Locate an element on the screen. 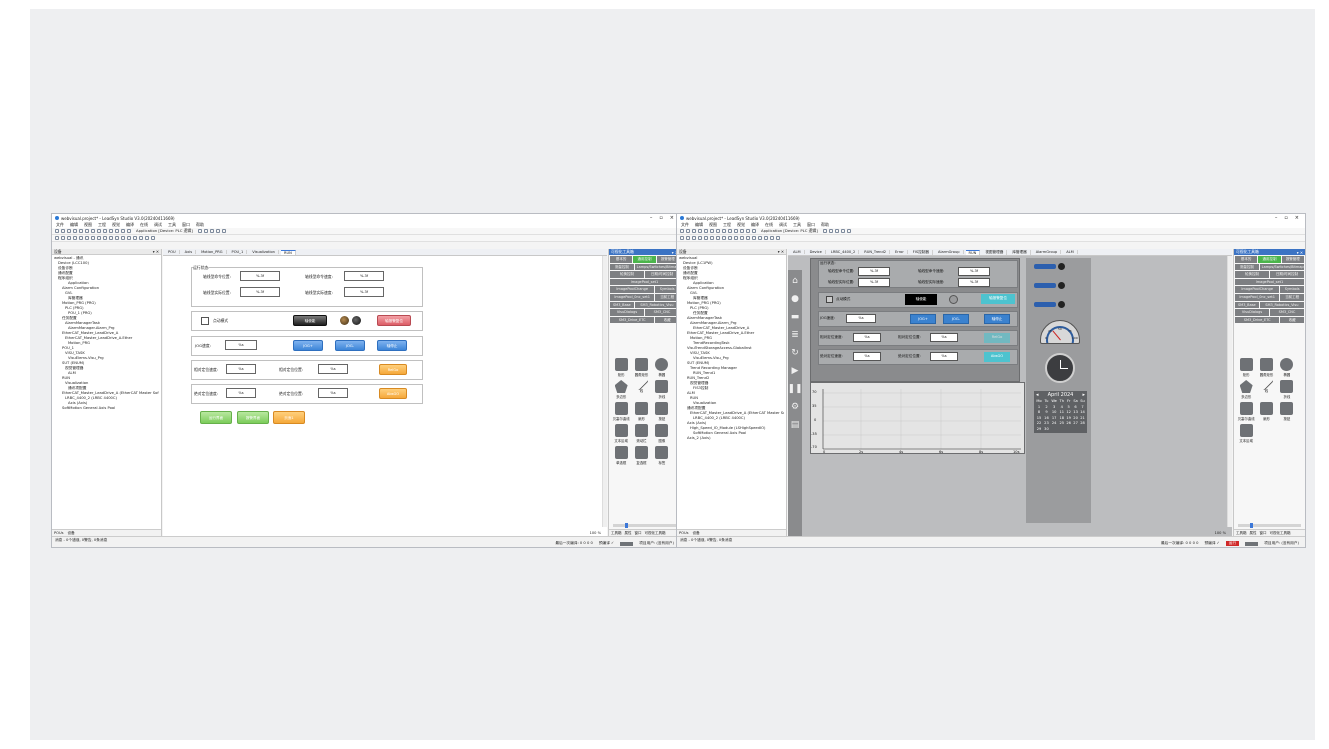 This screenshot has height=749, width=1329. toolbox-control: 圆角矩形 is located at coordinates (641, 367).